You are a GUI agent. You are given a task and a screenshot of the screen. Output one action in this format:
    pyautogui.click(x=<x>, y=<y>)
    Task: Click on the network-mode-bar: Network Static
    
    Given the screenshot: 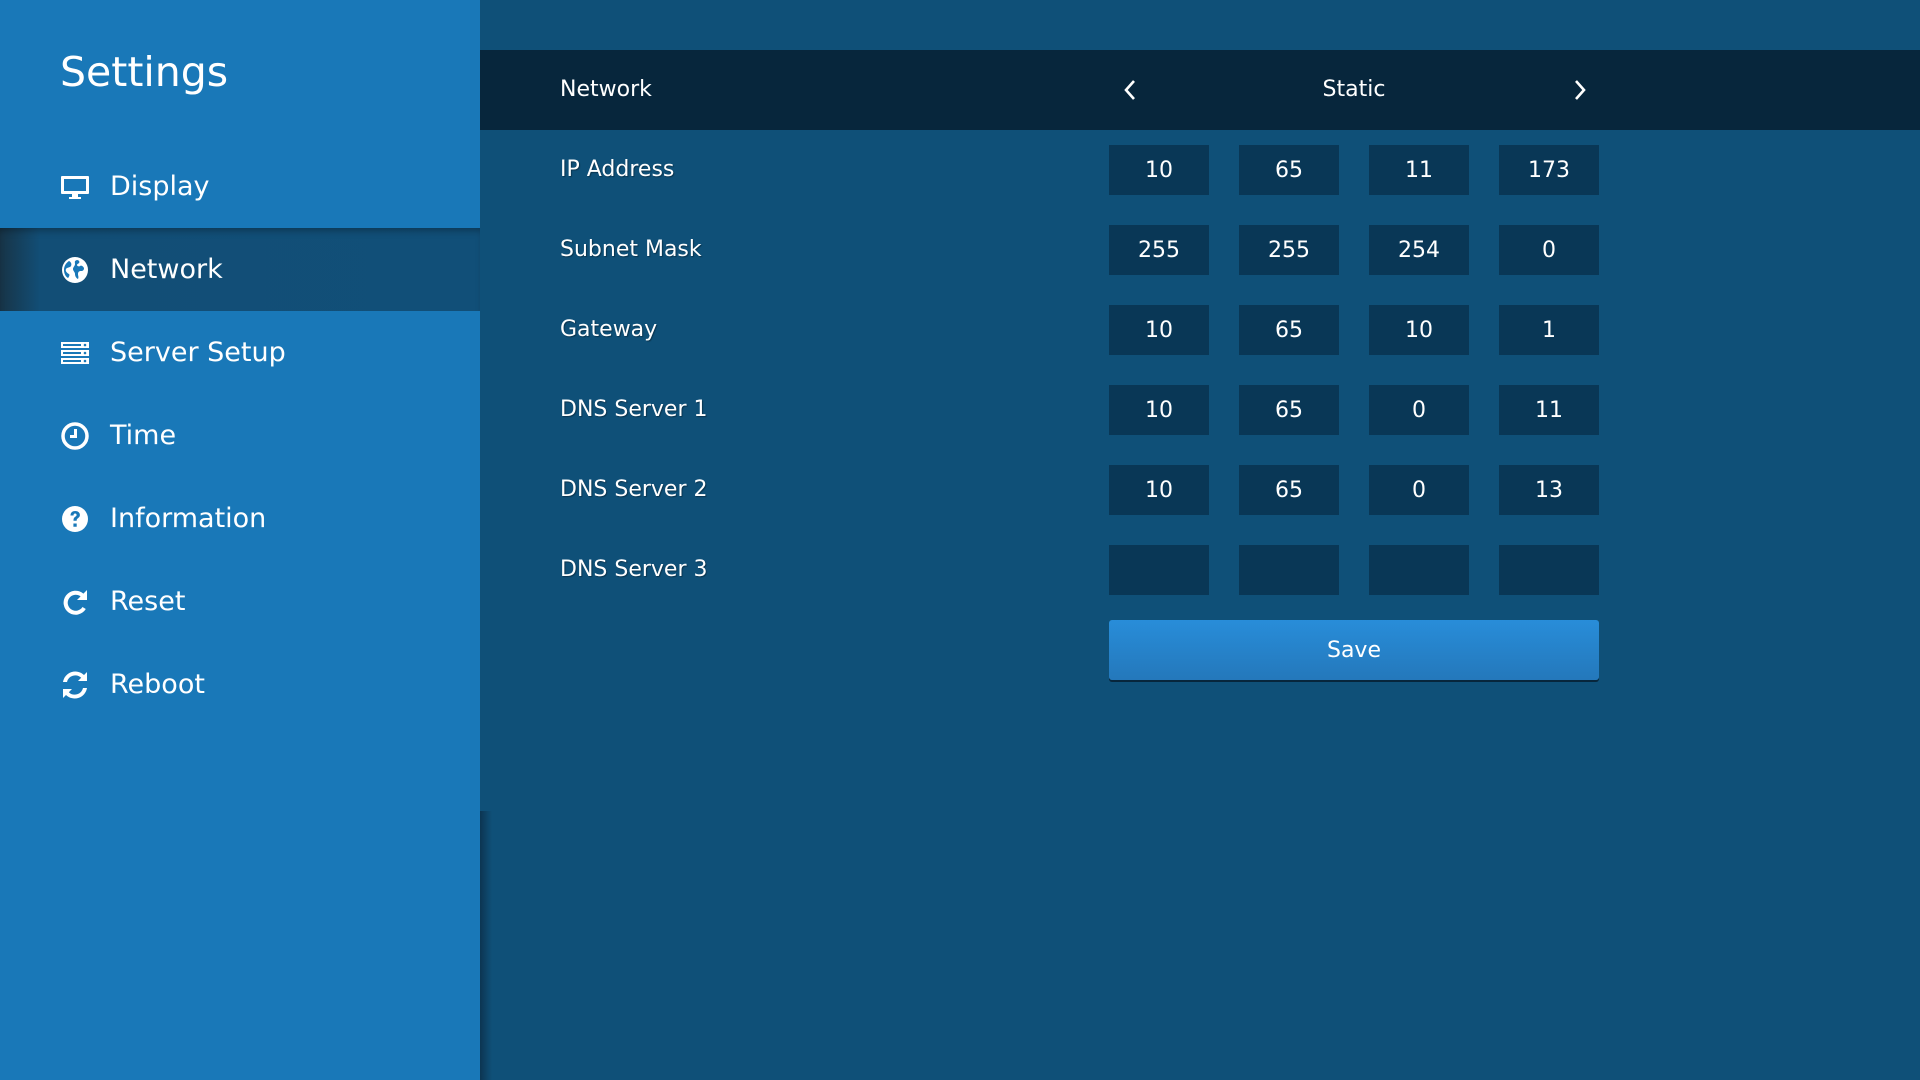 What is the action you would take?
    pyautogui.click(x=1200, y=90)
    